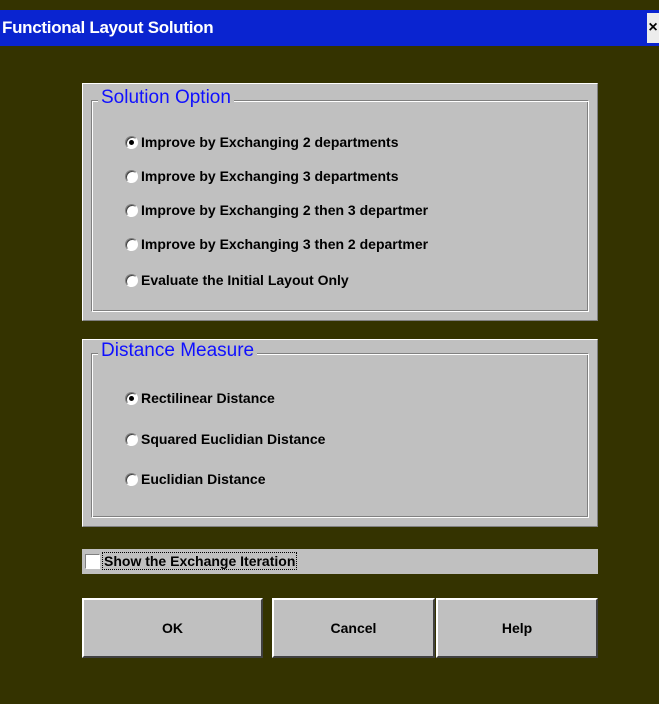 The width and height of the screenshot is (659, 704). I want to click on ok-button: OK, so click(172, 628).